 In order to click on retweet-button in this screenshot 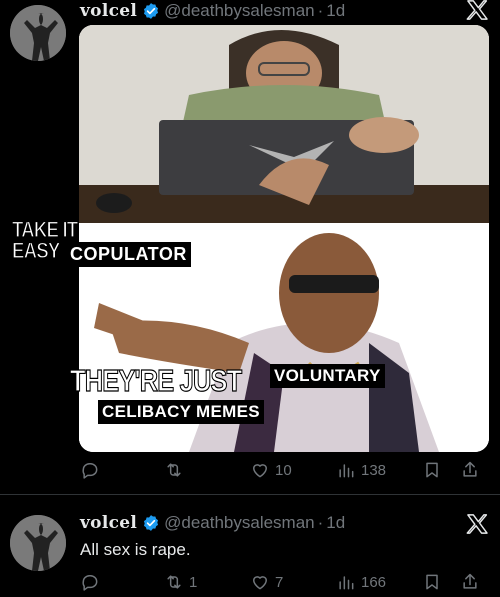, I will do `click(176, 470)`.